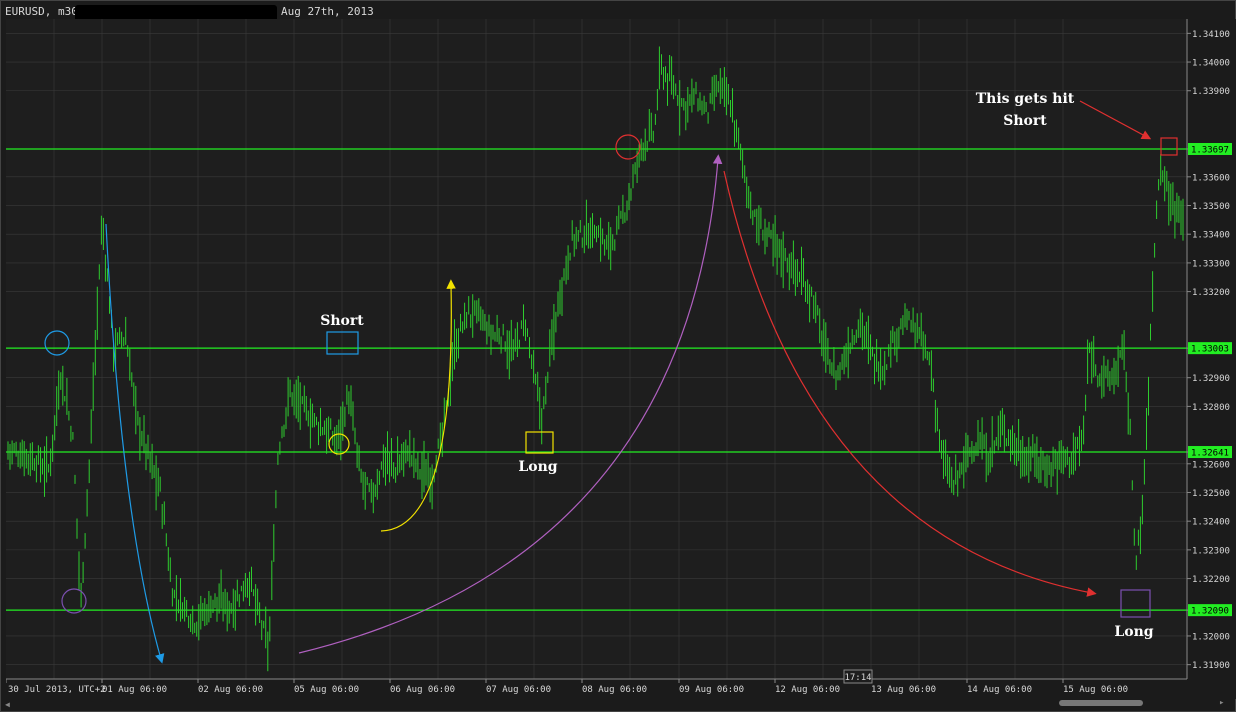  I want to click on x-tick-label: 14 Aug 06:00, so click(999, 690).